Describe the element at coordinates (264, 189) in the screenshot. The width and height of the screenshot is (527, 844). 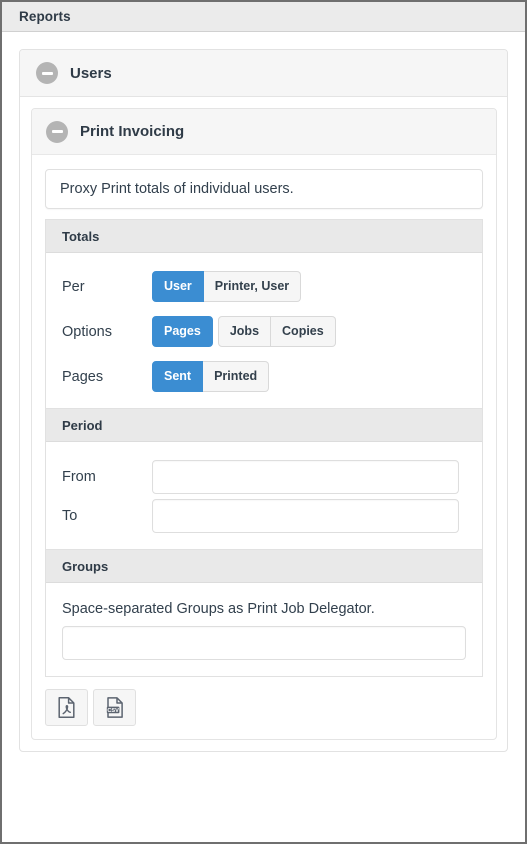
I see `report-description: Proxy Print totals of individual users.` at that location.